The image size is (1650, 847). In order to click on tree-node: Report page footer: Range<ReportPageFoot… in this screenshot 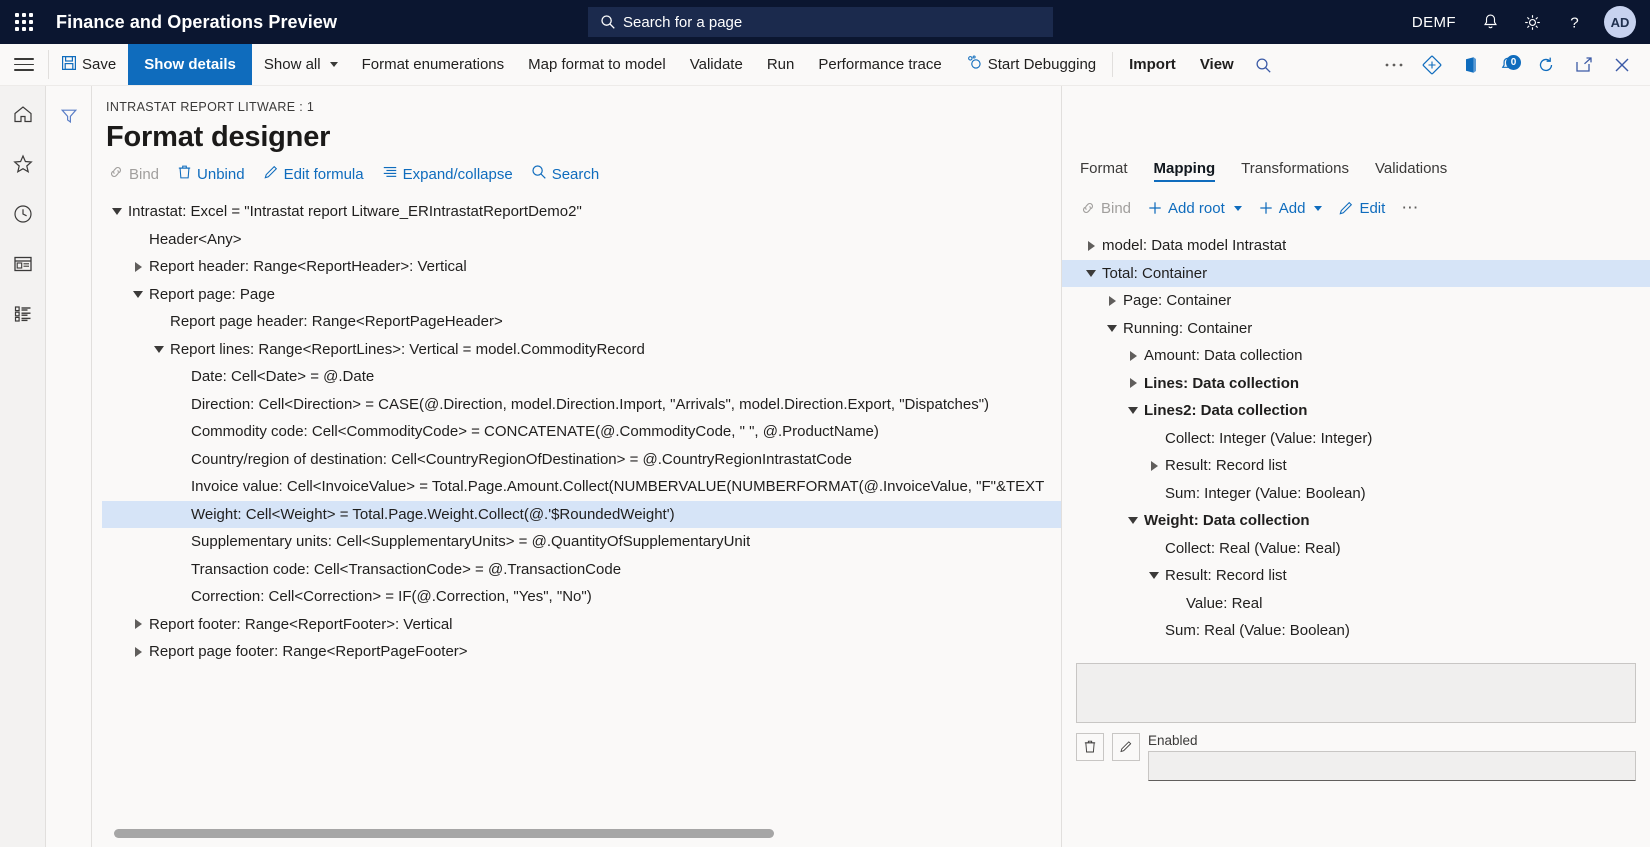, I will do `click(581, 652)`.